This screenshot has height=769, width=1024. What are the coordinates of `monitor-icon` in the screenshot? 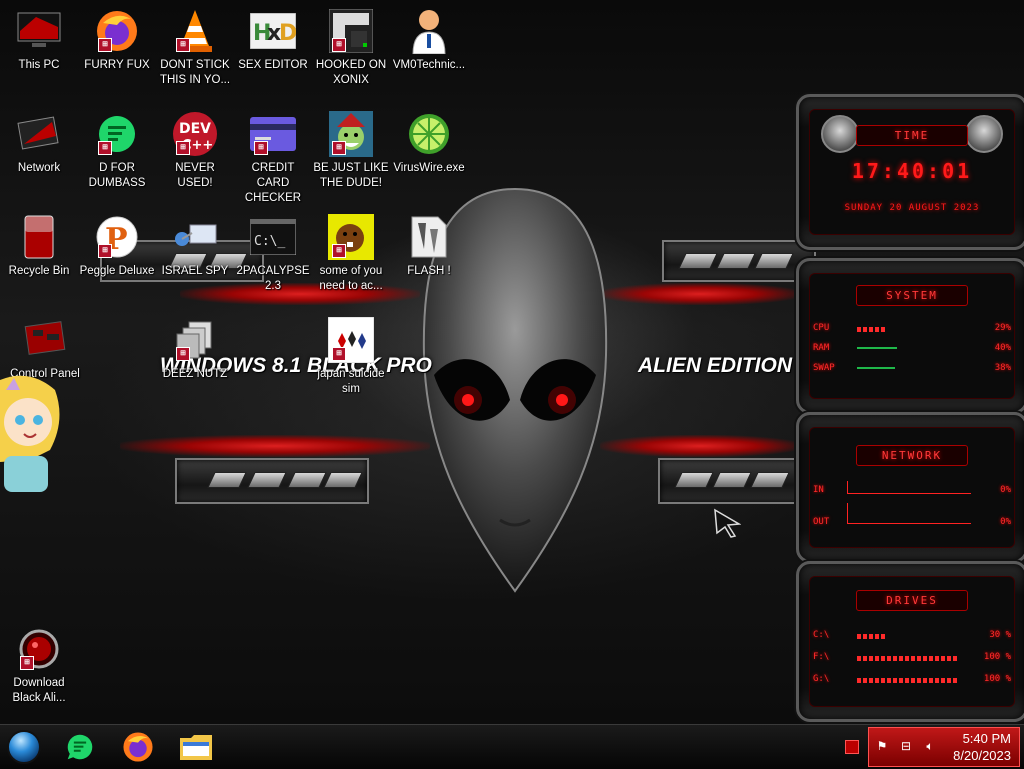 It's located at (39, 31).